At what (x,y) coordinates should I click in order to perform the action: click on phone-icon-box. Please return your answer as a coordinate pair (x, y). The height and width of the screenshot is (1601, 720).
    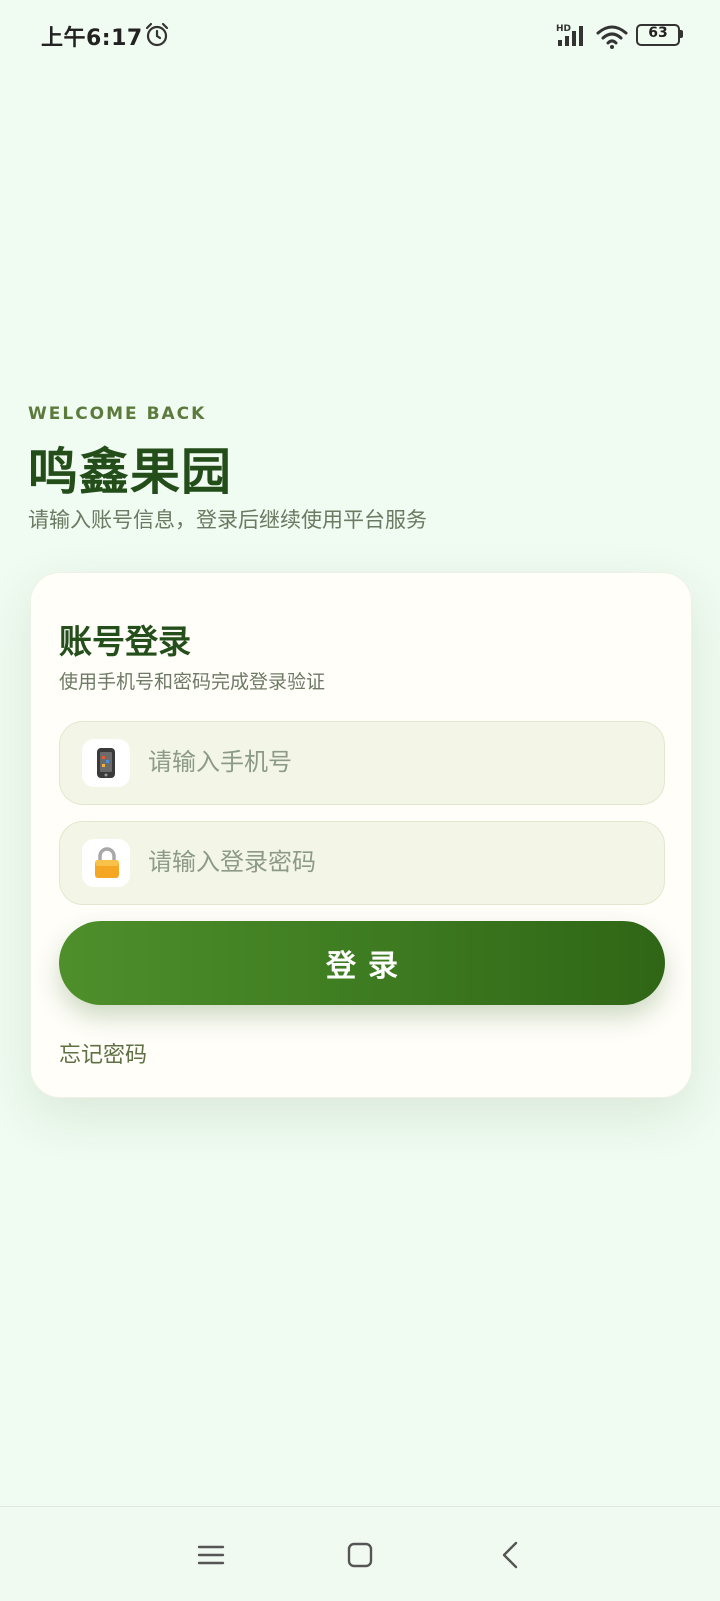
    Looking at the image, I should click on (106, 763).